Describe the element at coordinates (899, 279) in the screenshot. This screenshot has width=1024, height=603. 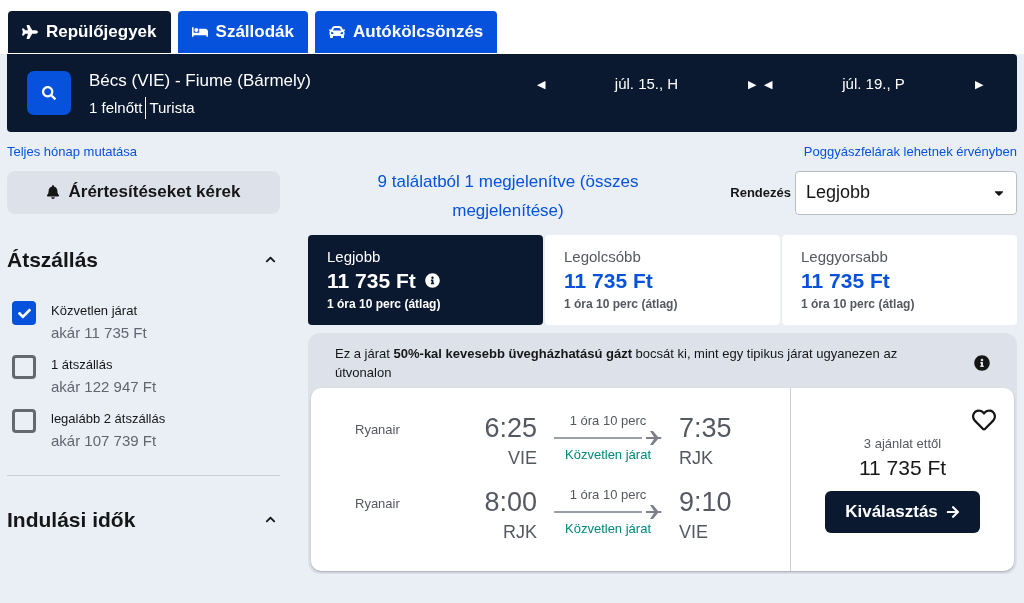
I see `sort-tab: Leggyorsabb 11 735 Ft 1 óra 10 perc (átlag)` at that location.